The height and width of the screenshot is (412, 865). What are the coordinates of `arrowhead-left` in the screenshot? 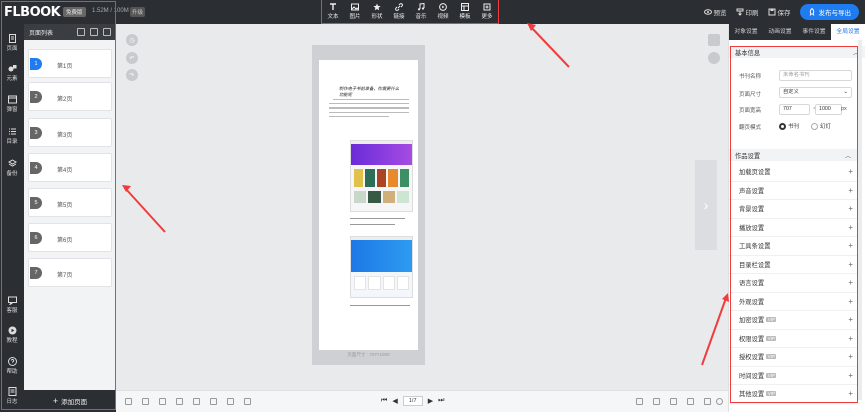 It's located at (126, 188).